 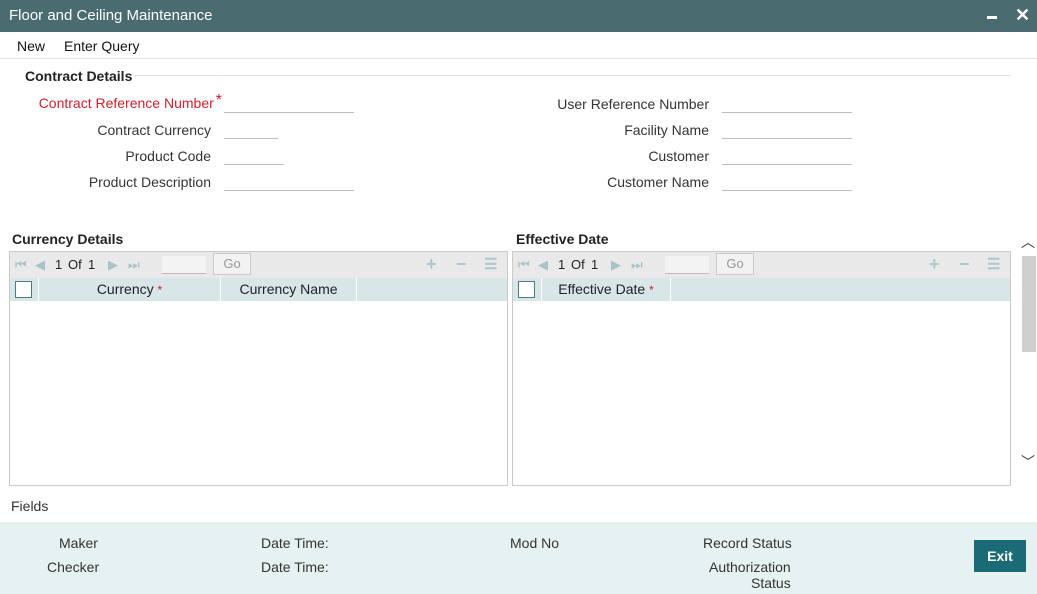 I want to click on record-status-label: Record Status, so click(x=747, y=543).